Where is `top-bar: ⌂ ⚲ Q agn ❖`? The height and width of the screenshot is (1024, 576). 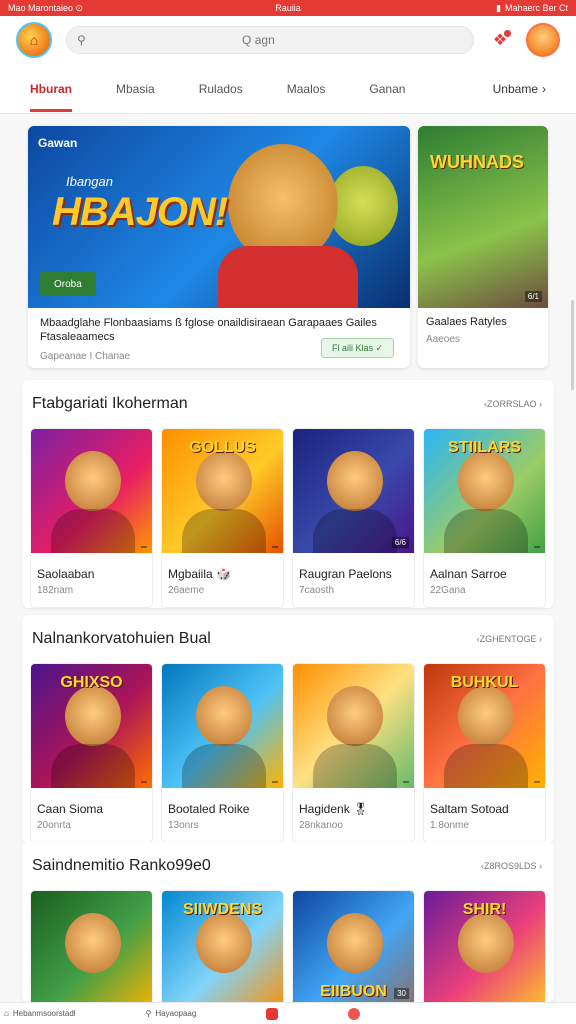 top-bar: ⌂ ⚲ Q agn ❖ is located at coordinates (288, 40).